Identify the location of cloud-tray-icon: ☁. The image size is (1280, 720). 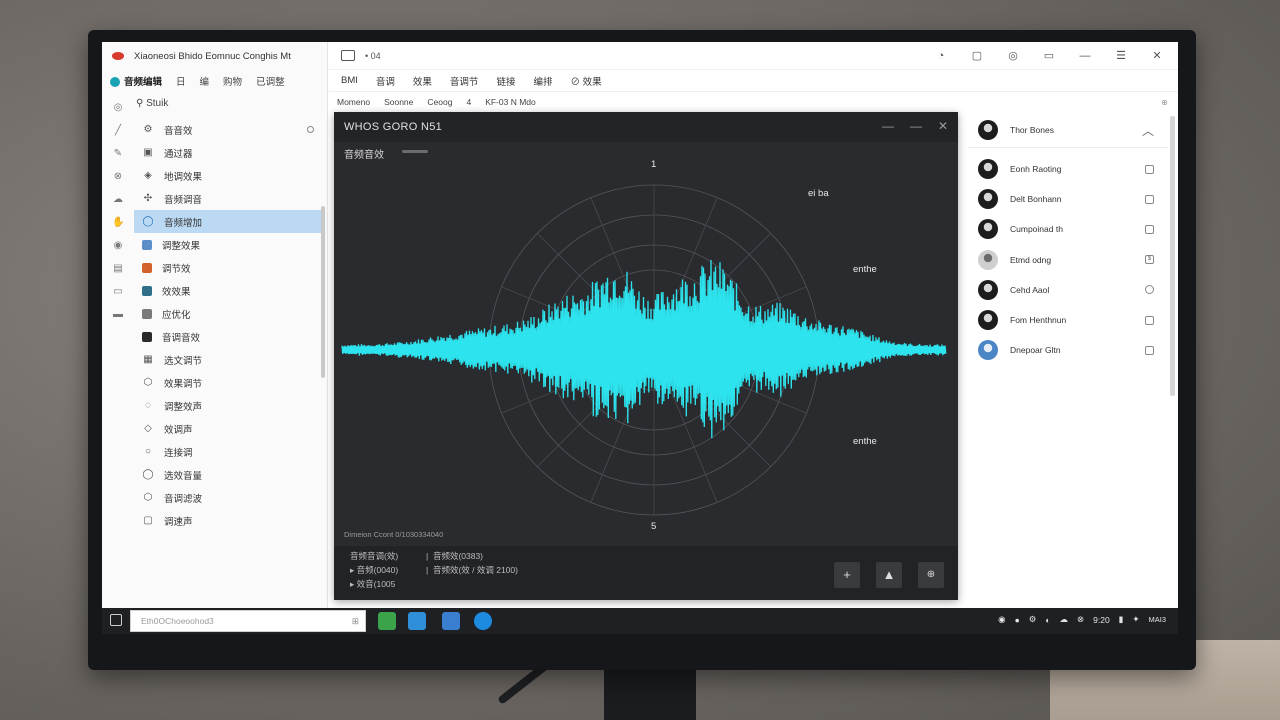
(1064, 619).